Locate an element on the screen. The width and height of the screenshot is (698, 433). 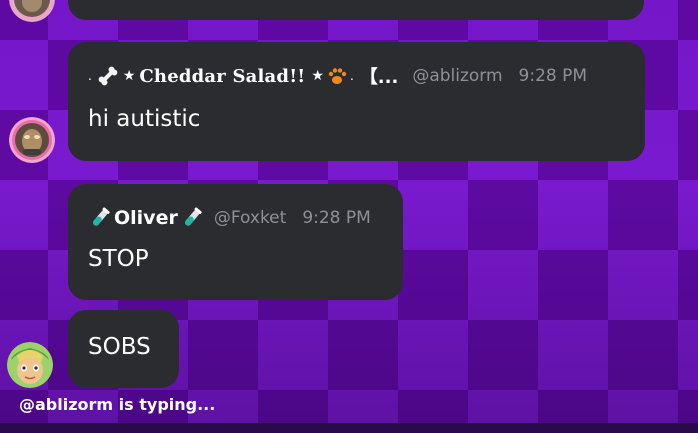
message-bubble: Oliver @Foxket 9:28 PM STOP is located at coordinates (235, 242).